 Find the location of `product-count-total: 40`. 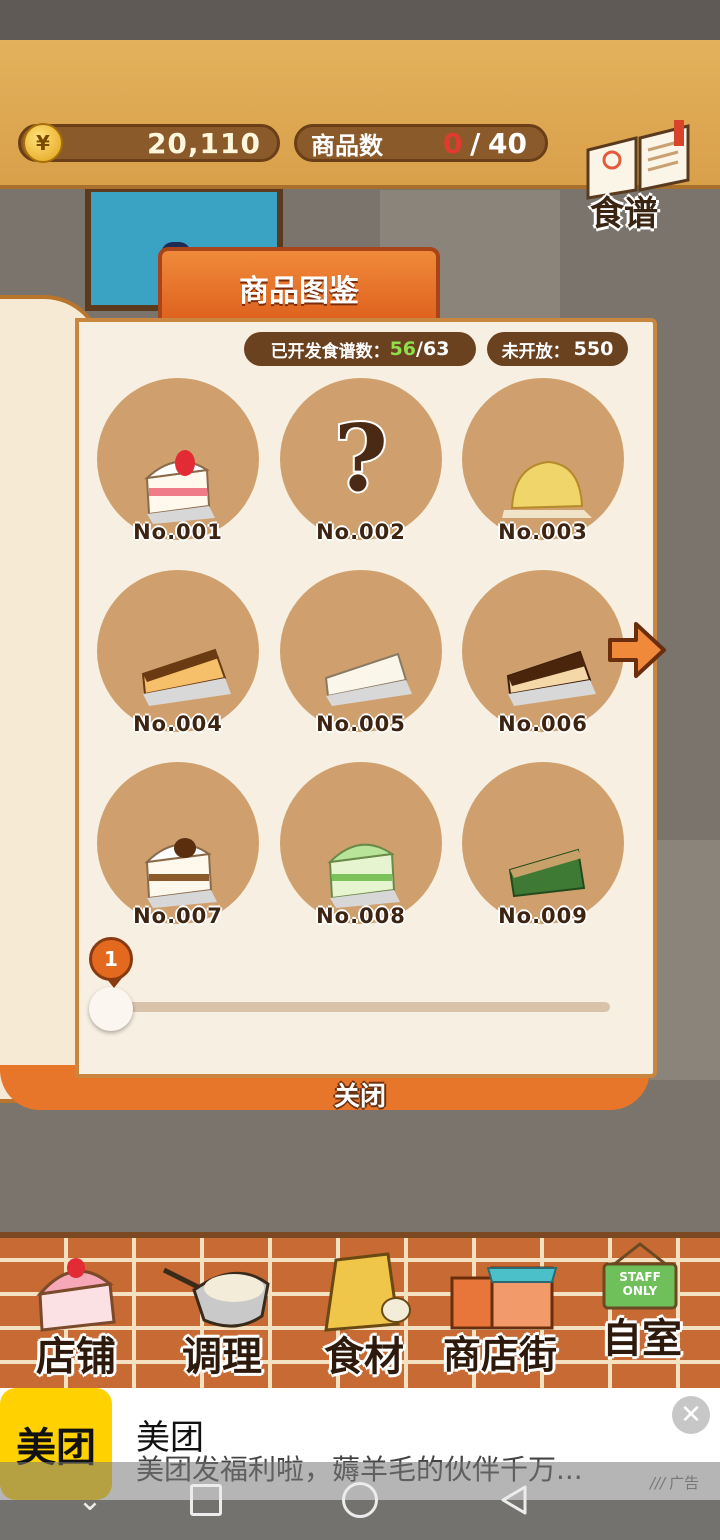

product-count-total: 40 is located at coordinates (507, 143).